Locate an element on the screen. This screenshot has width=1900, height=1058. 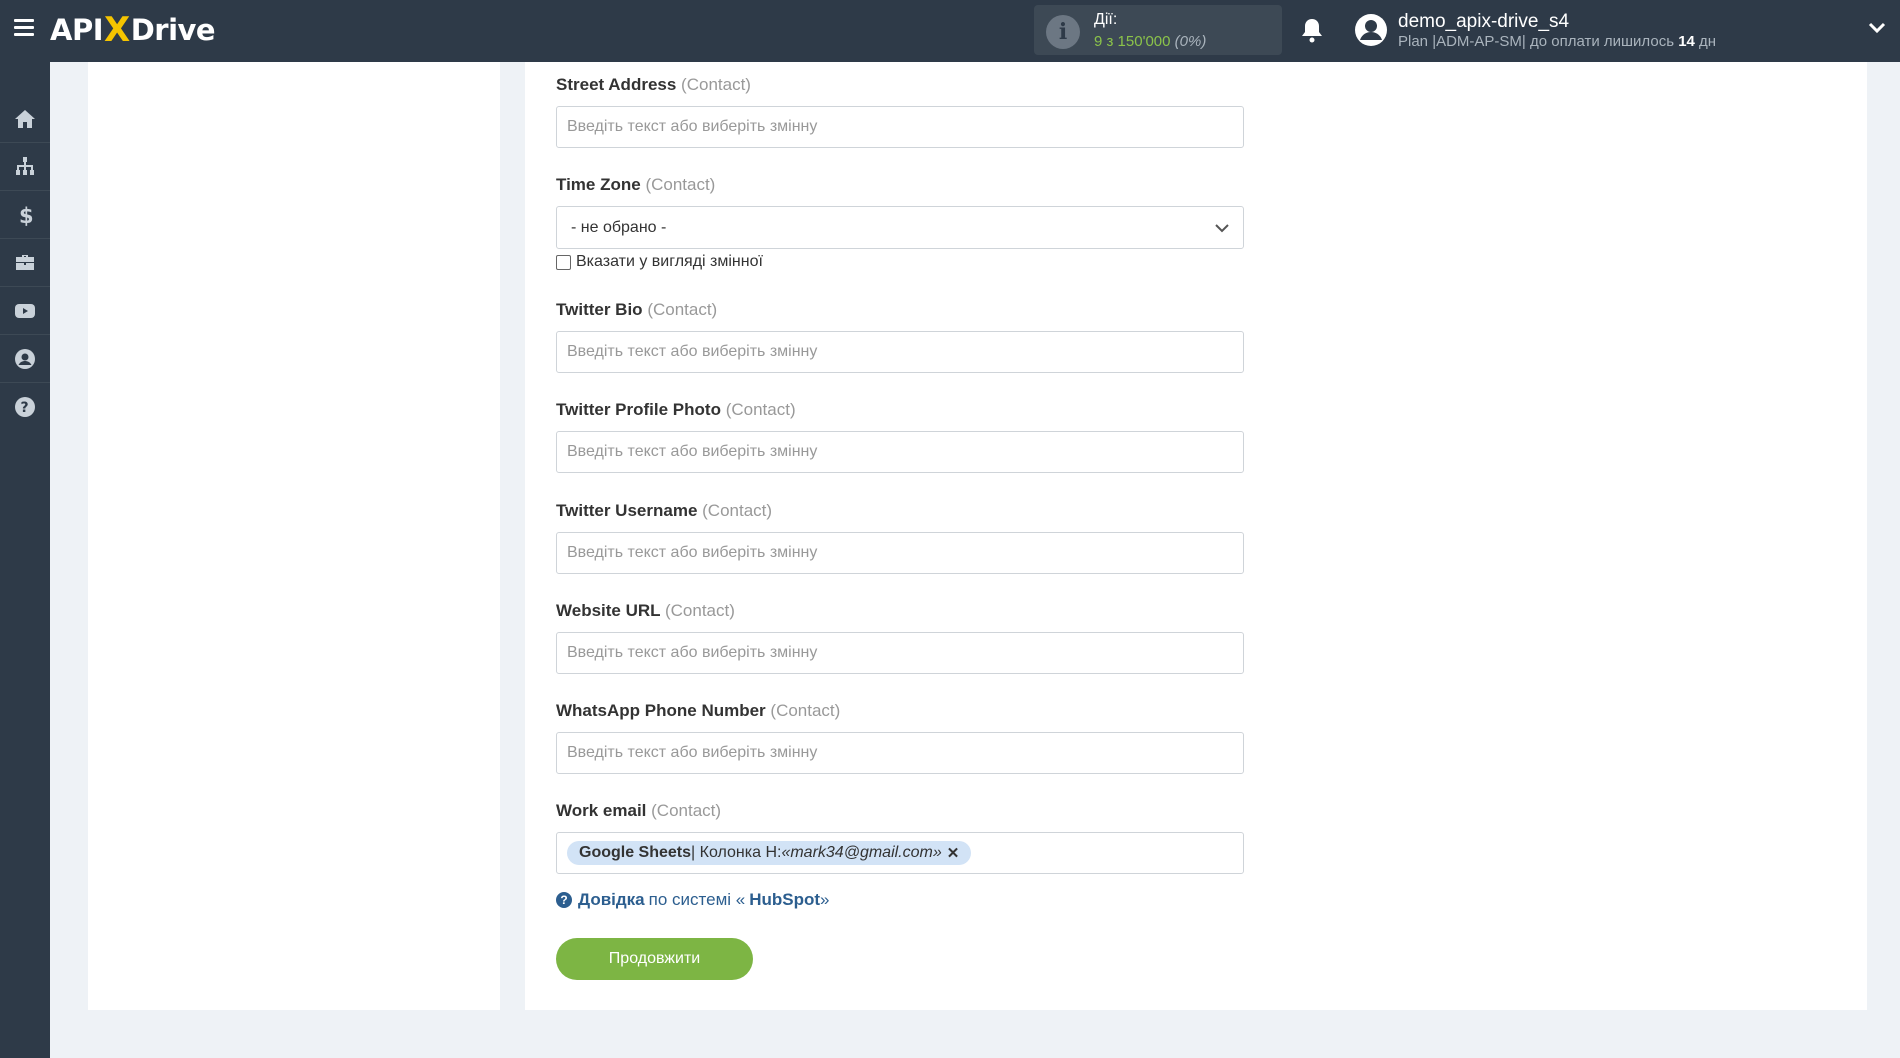
continue-button: Продовжити is located at coordinates (654, 959).